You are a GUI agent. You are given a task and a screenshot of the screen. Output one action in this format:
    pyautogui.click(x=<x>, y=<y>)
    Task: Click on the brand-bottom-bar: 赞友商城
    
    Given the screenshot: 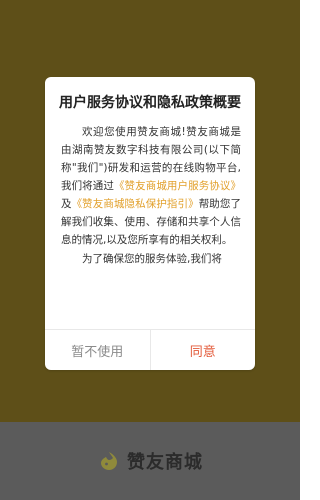 What is the action you would take?
    pyautogui.click(x=150, y=461)
    